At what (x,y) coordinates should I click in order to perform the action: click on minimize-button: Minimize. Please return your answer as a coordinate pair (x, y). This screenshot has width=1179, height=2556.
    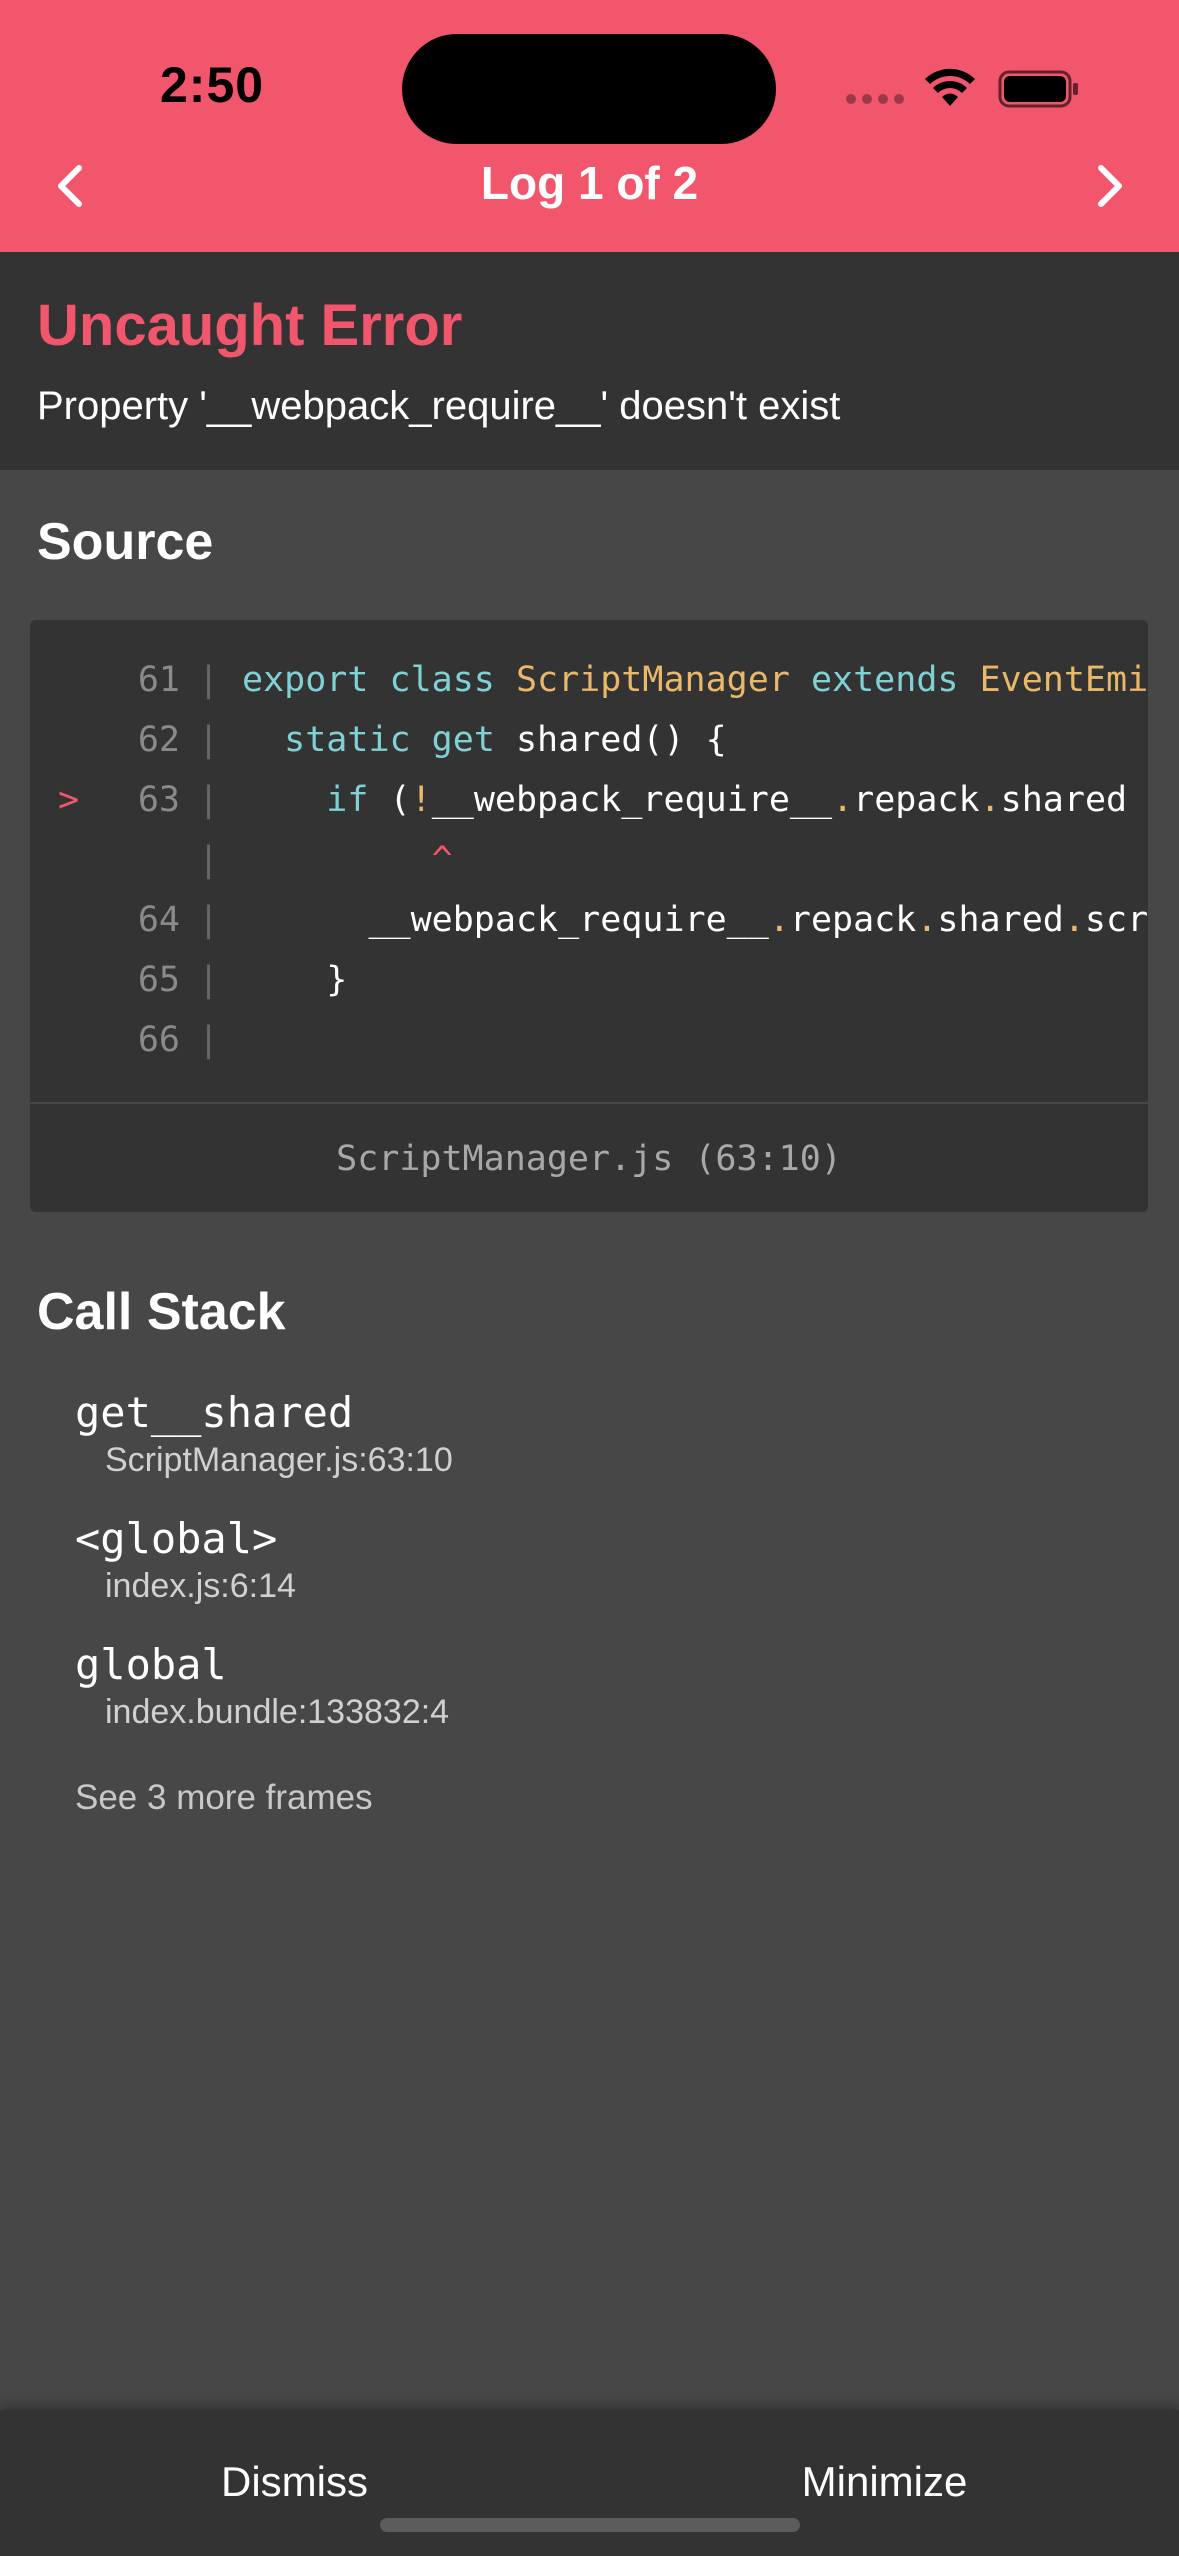
    Looking at the image, I should click on (884, 2483).